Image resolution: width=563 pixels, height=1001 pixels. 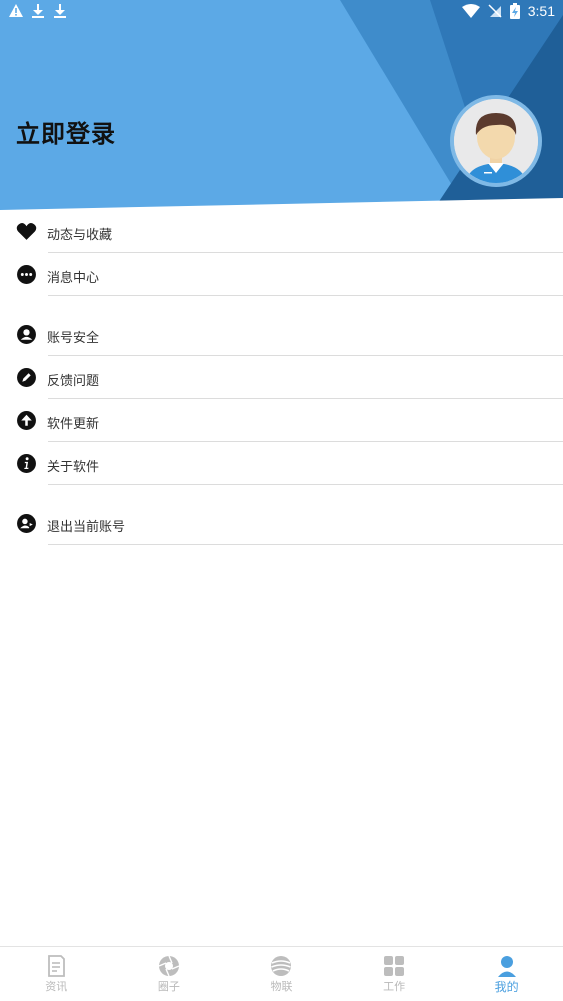 I want to click on aperture-icon, so click(x=169, y=966).